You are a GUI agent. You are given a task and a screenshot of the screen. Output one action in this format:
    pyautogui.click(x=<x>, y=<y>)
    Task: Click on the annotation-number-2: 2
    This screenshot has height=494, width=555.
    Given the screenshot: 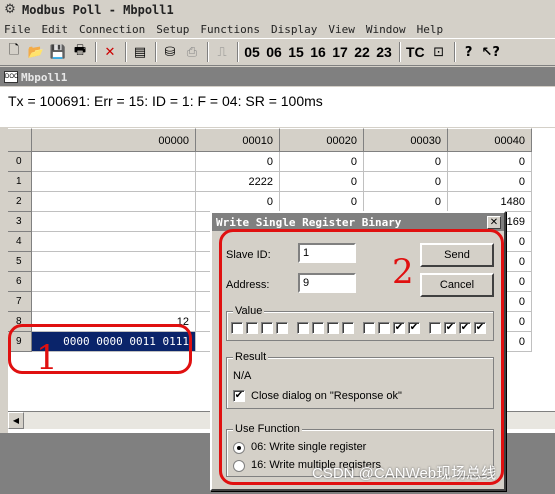 What is the action you would take?
    pyautogui.click(x=403, y=272)
    